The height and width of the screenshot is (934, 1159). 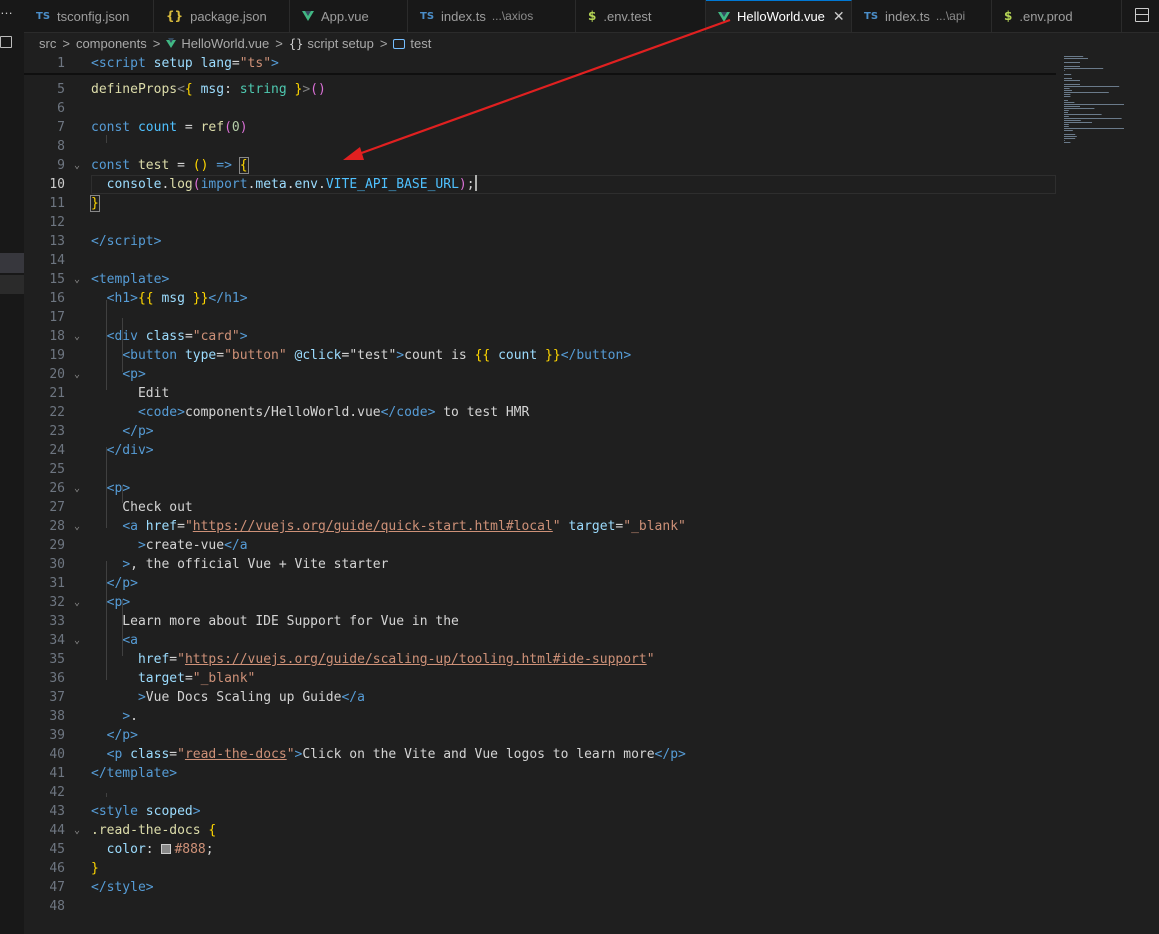 What do you see at coordinates (540, 63) in the screenshot?
I see `code-line: 1 <script setup lang="ts">` at bounding box center [540, 63].